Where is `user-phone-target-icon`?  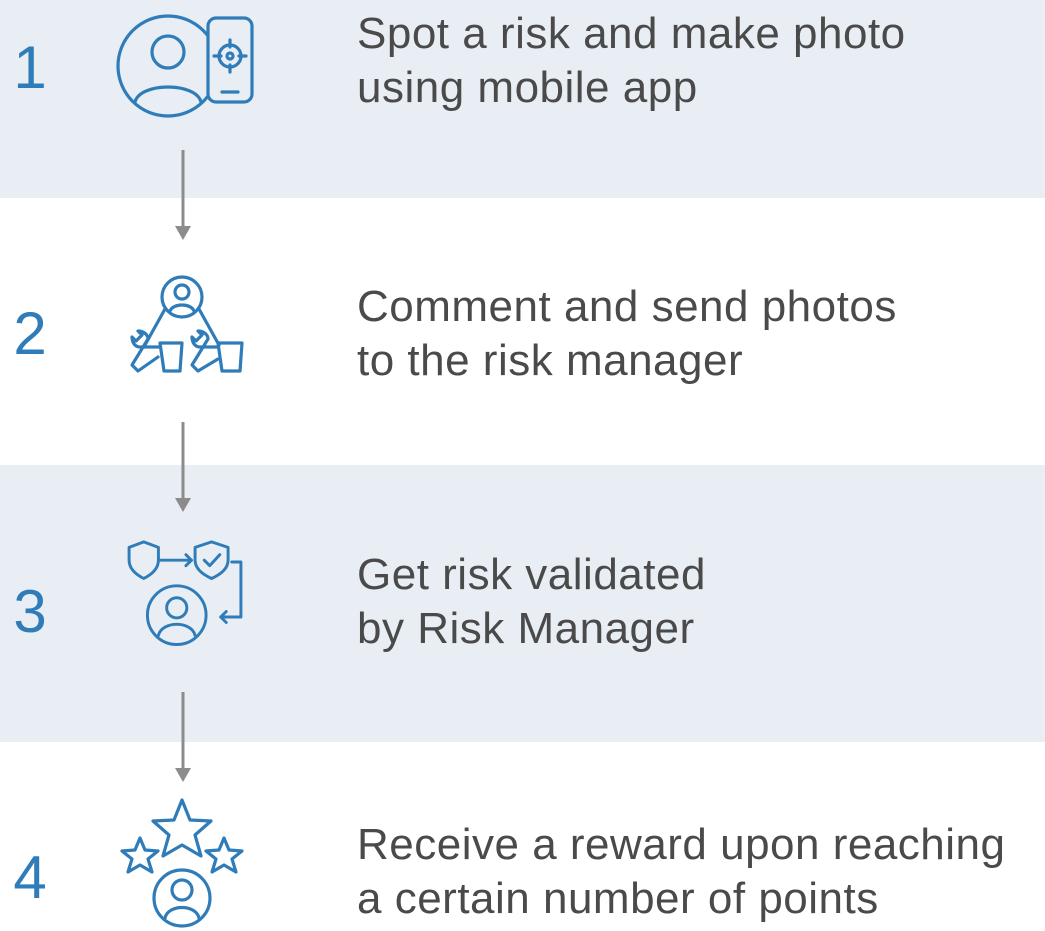
user-phone-target-icon is located at coordinates (185, 65).